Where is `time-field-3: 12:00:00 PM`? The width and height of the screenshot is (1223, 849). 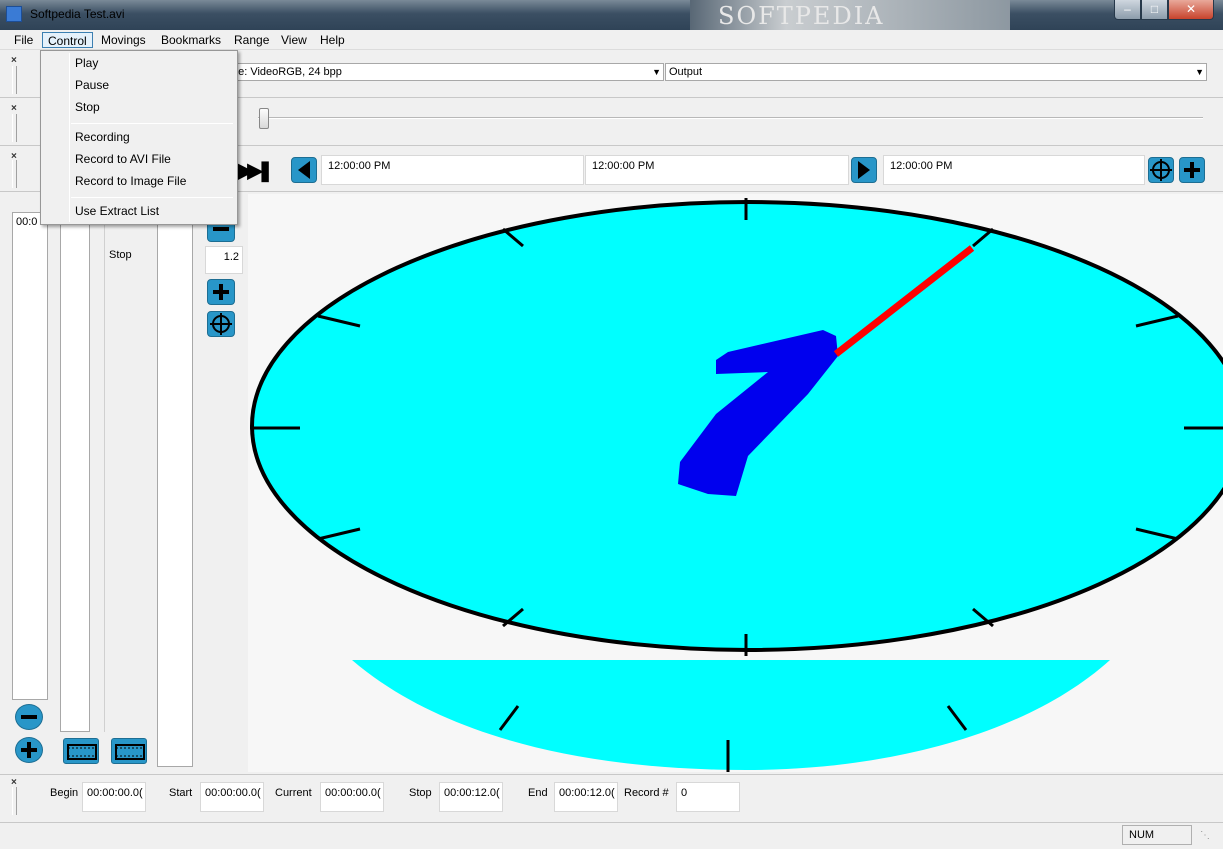 time-field-3: 12:00:00 PM is located at coordinates (1014, 170).